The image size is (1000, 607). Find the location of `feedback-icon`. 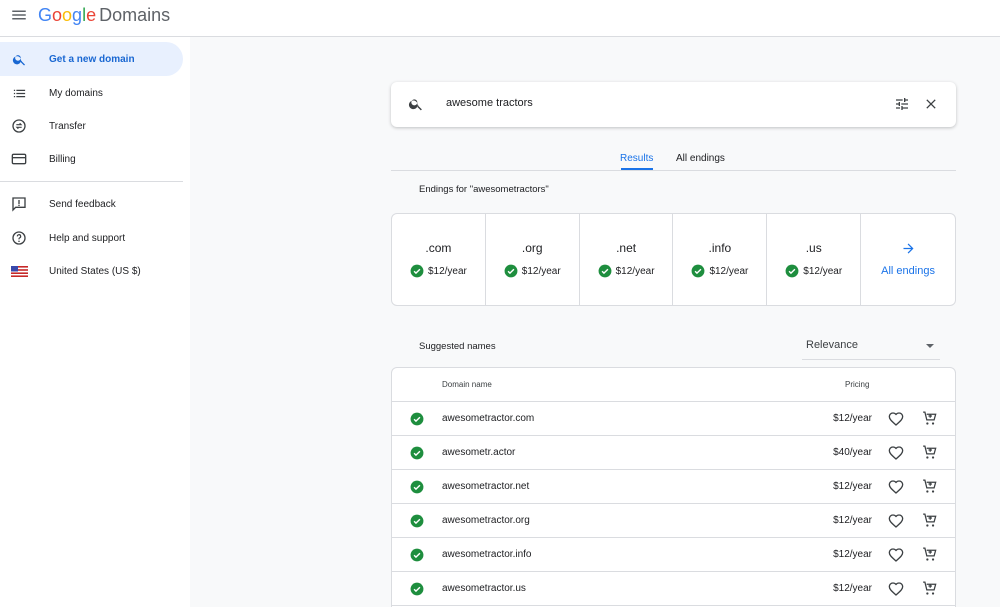

feedback-icon is located at coordinates (19, 204).